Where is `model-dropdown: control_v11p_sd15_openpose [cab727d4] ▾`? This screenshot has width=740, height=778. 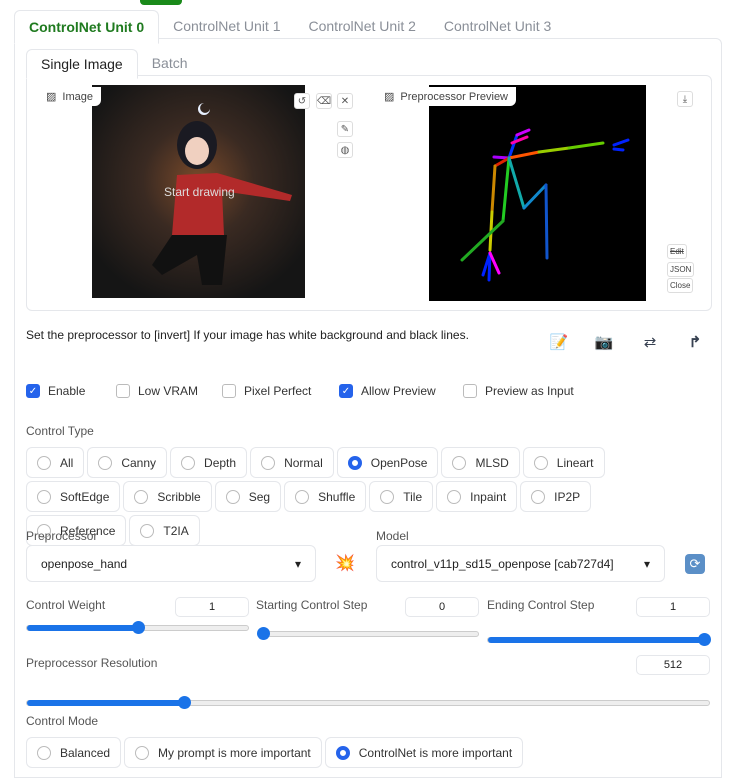 model-dropdown: control_v11p_sd15_openpose [cab727d4] ▾ is located at coordinates (520, 563).